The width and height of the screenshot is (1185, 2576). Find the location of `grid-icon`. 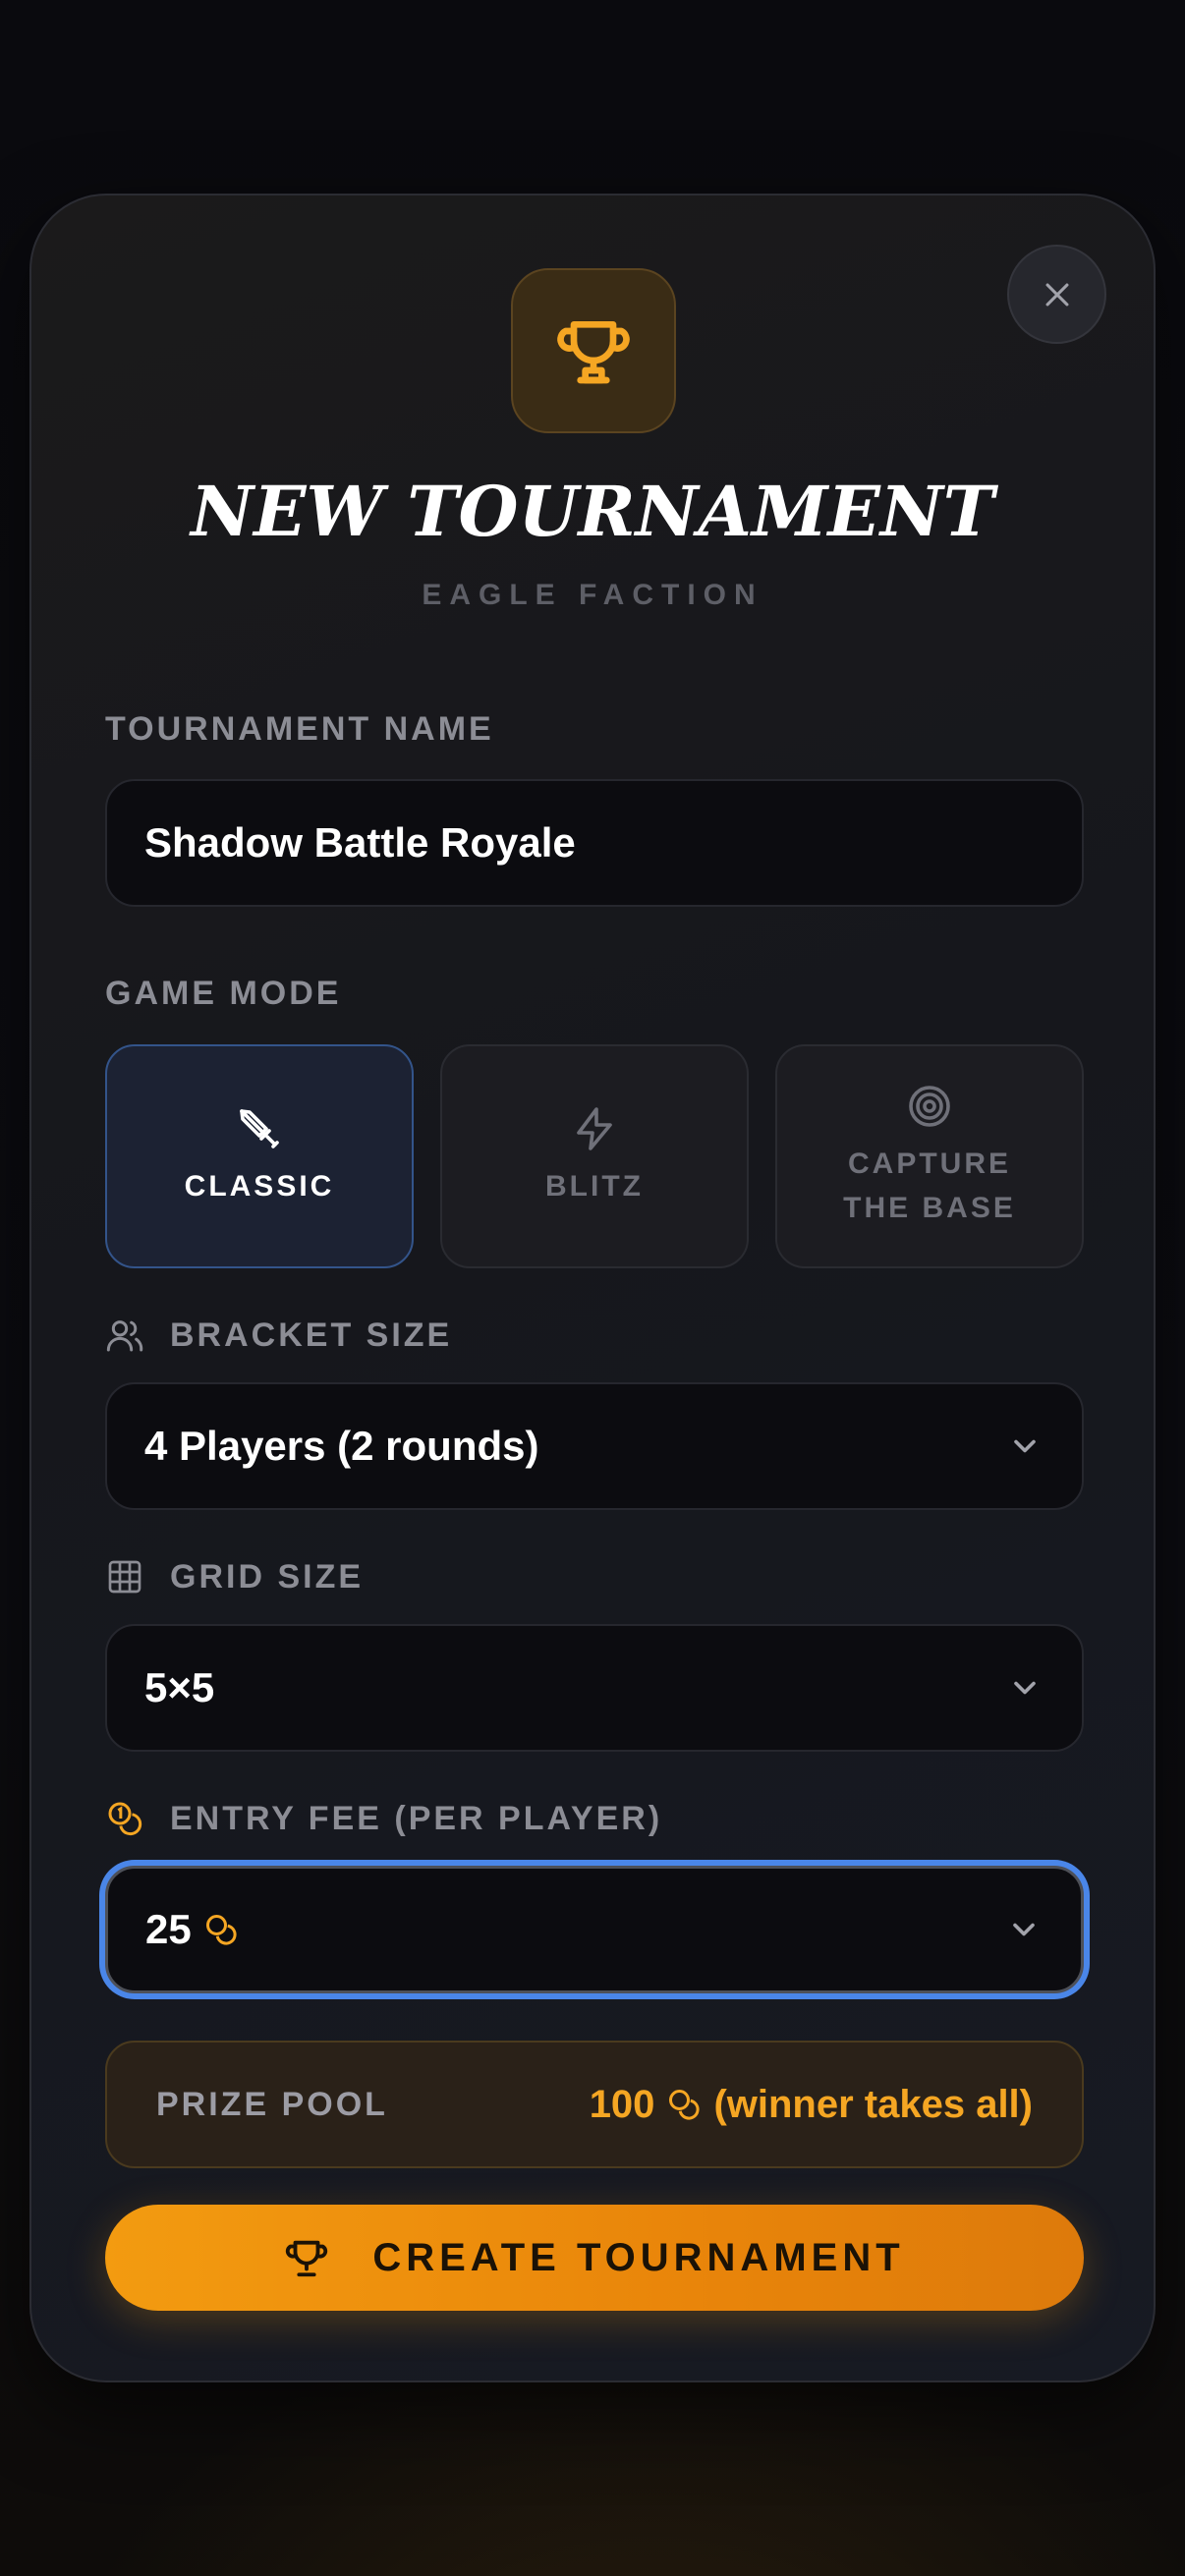

grid-icon is located at coordinates (125, 1577).